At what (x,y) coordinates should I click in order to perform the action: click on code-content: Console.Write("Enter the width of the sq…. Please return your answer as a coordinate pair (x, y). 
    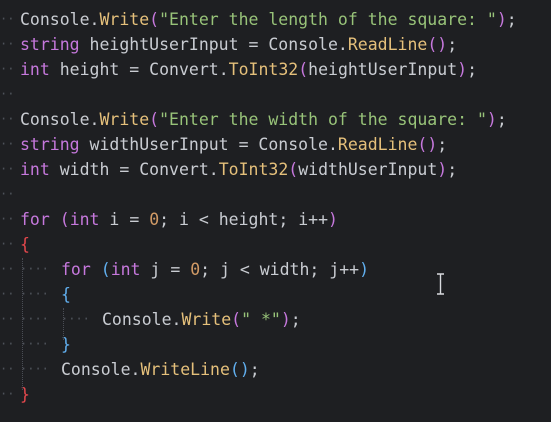
    Looking at the image, I should click on (263, 119).